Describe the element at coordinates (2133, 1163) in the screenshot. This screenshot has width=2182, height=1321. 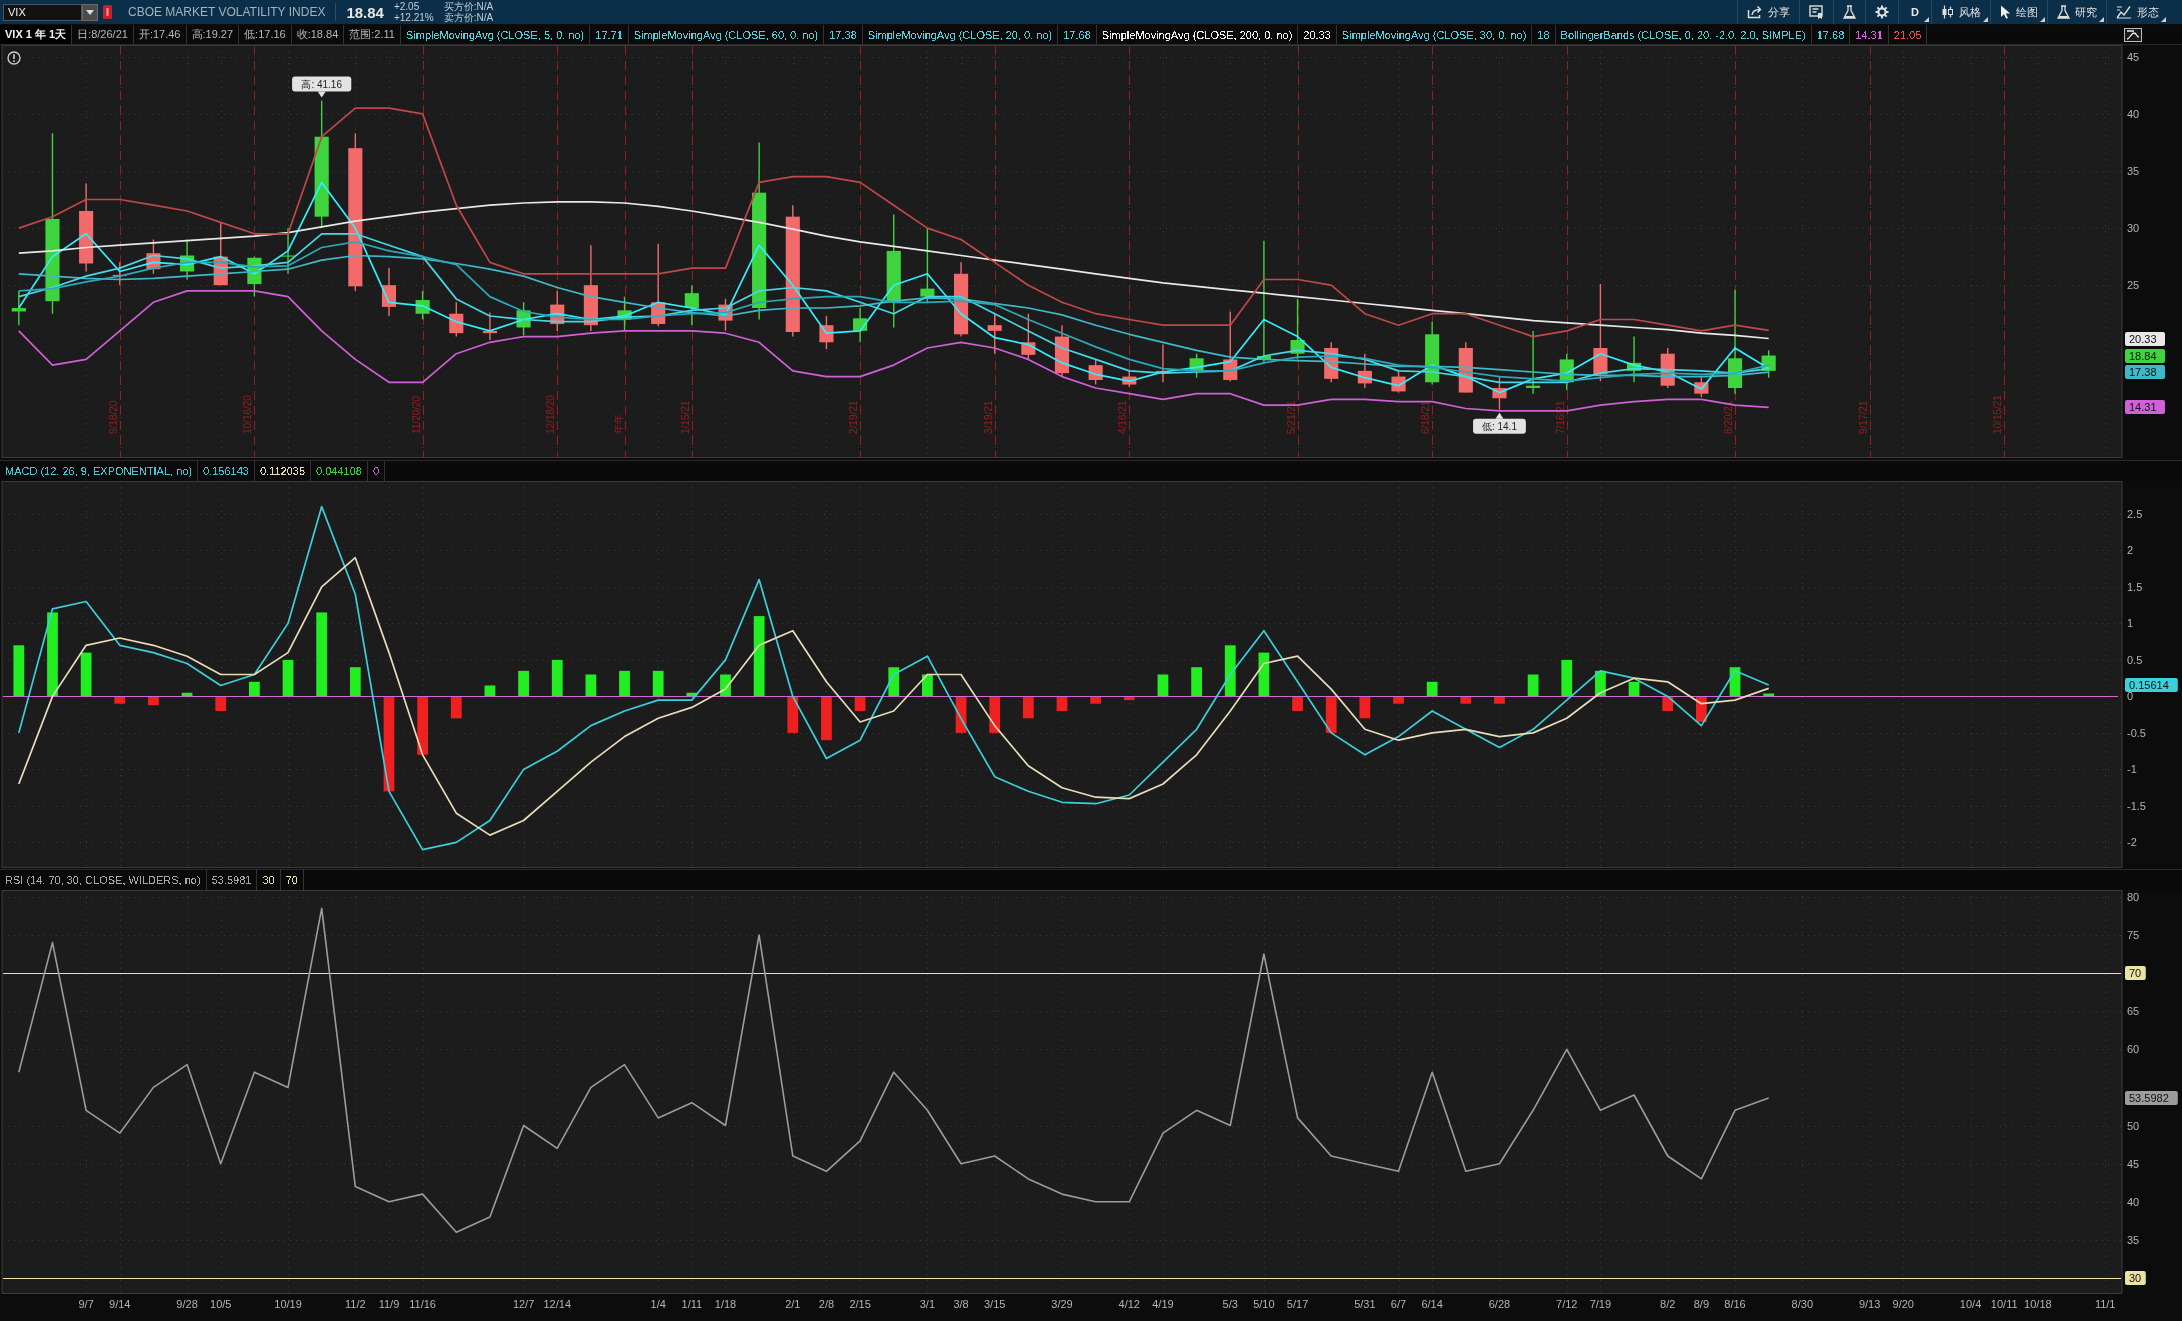
I see `axis-label: 45` at that location.